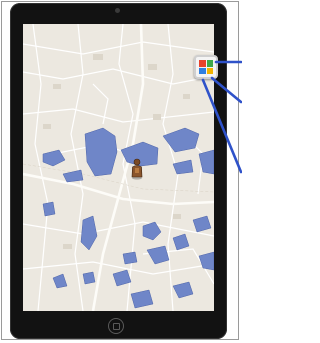  I want to click on app-grid-icon, so click(206, 67).